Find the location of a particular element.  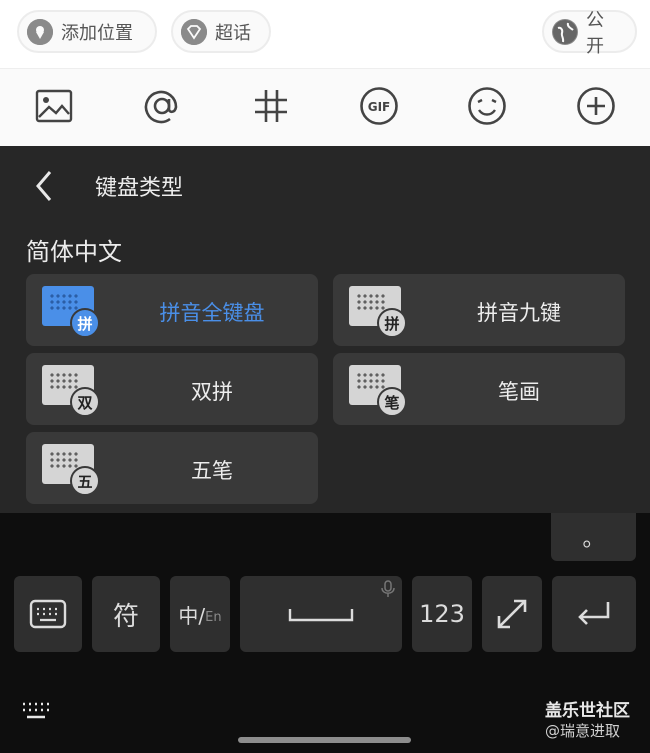

at-icon is located at coordinates (162, 106).